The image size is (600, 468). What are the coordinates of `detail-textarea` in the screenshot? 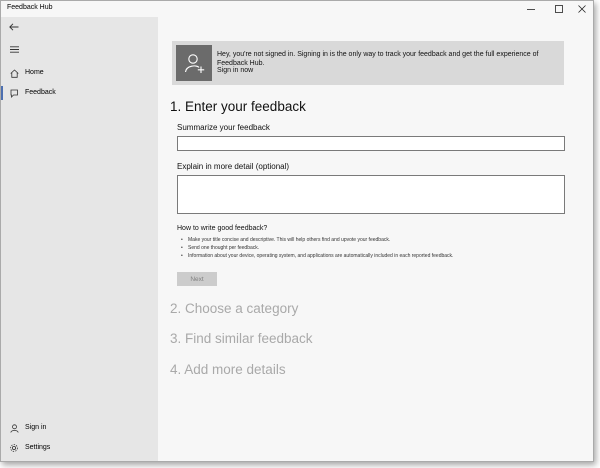 It's located at (371, 194).